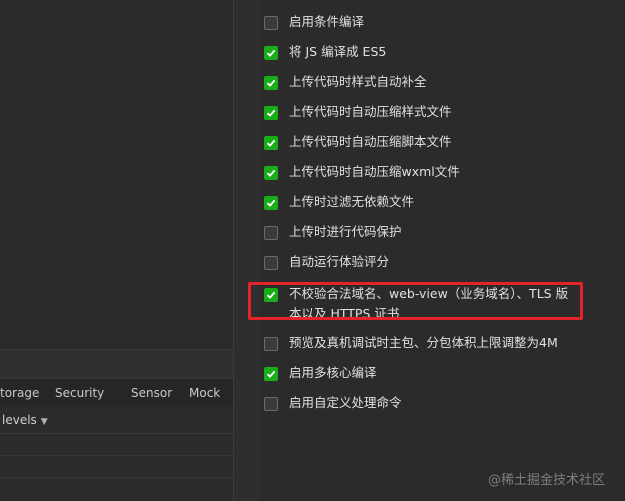 The width and height of the screenshot is (625, 501). What do you see at coordinates (79, 393) in the screenshot?
I see `tab-security: Security` at bounding box center [79, 393].